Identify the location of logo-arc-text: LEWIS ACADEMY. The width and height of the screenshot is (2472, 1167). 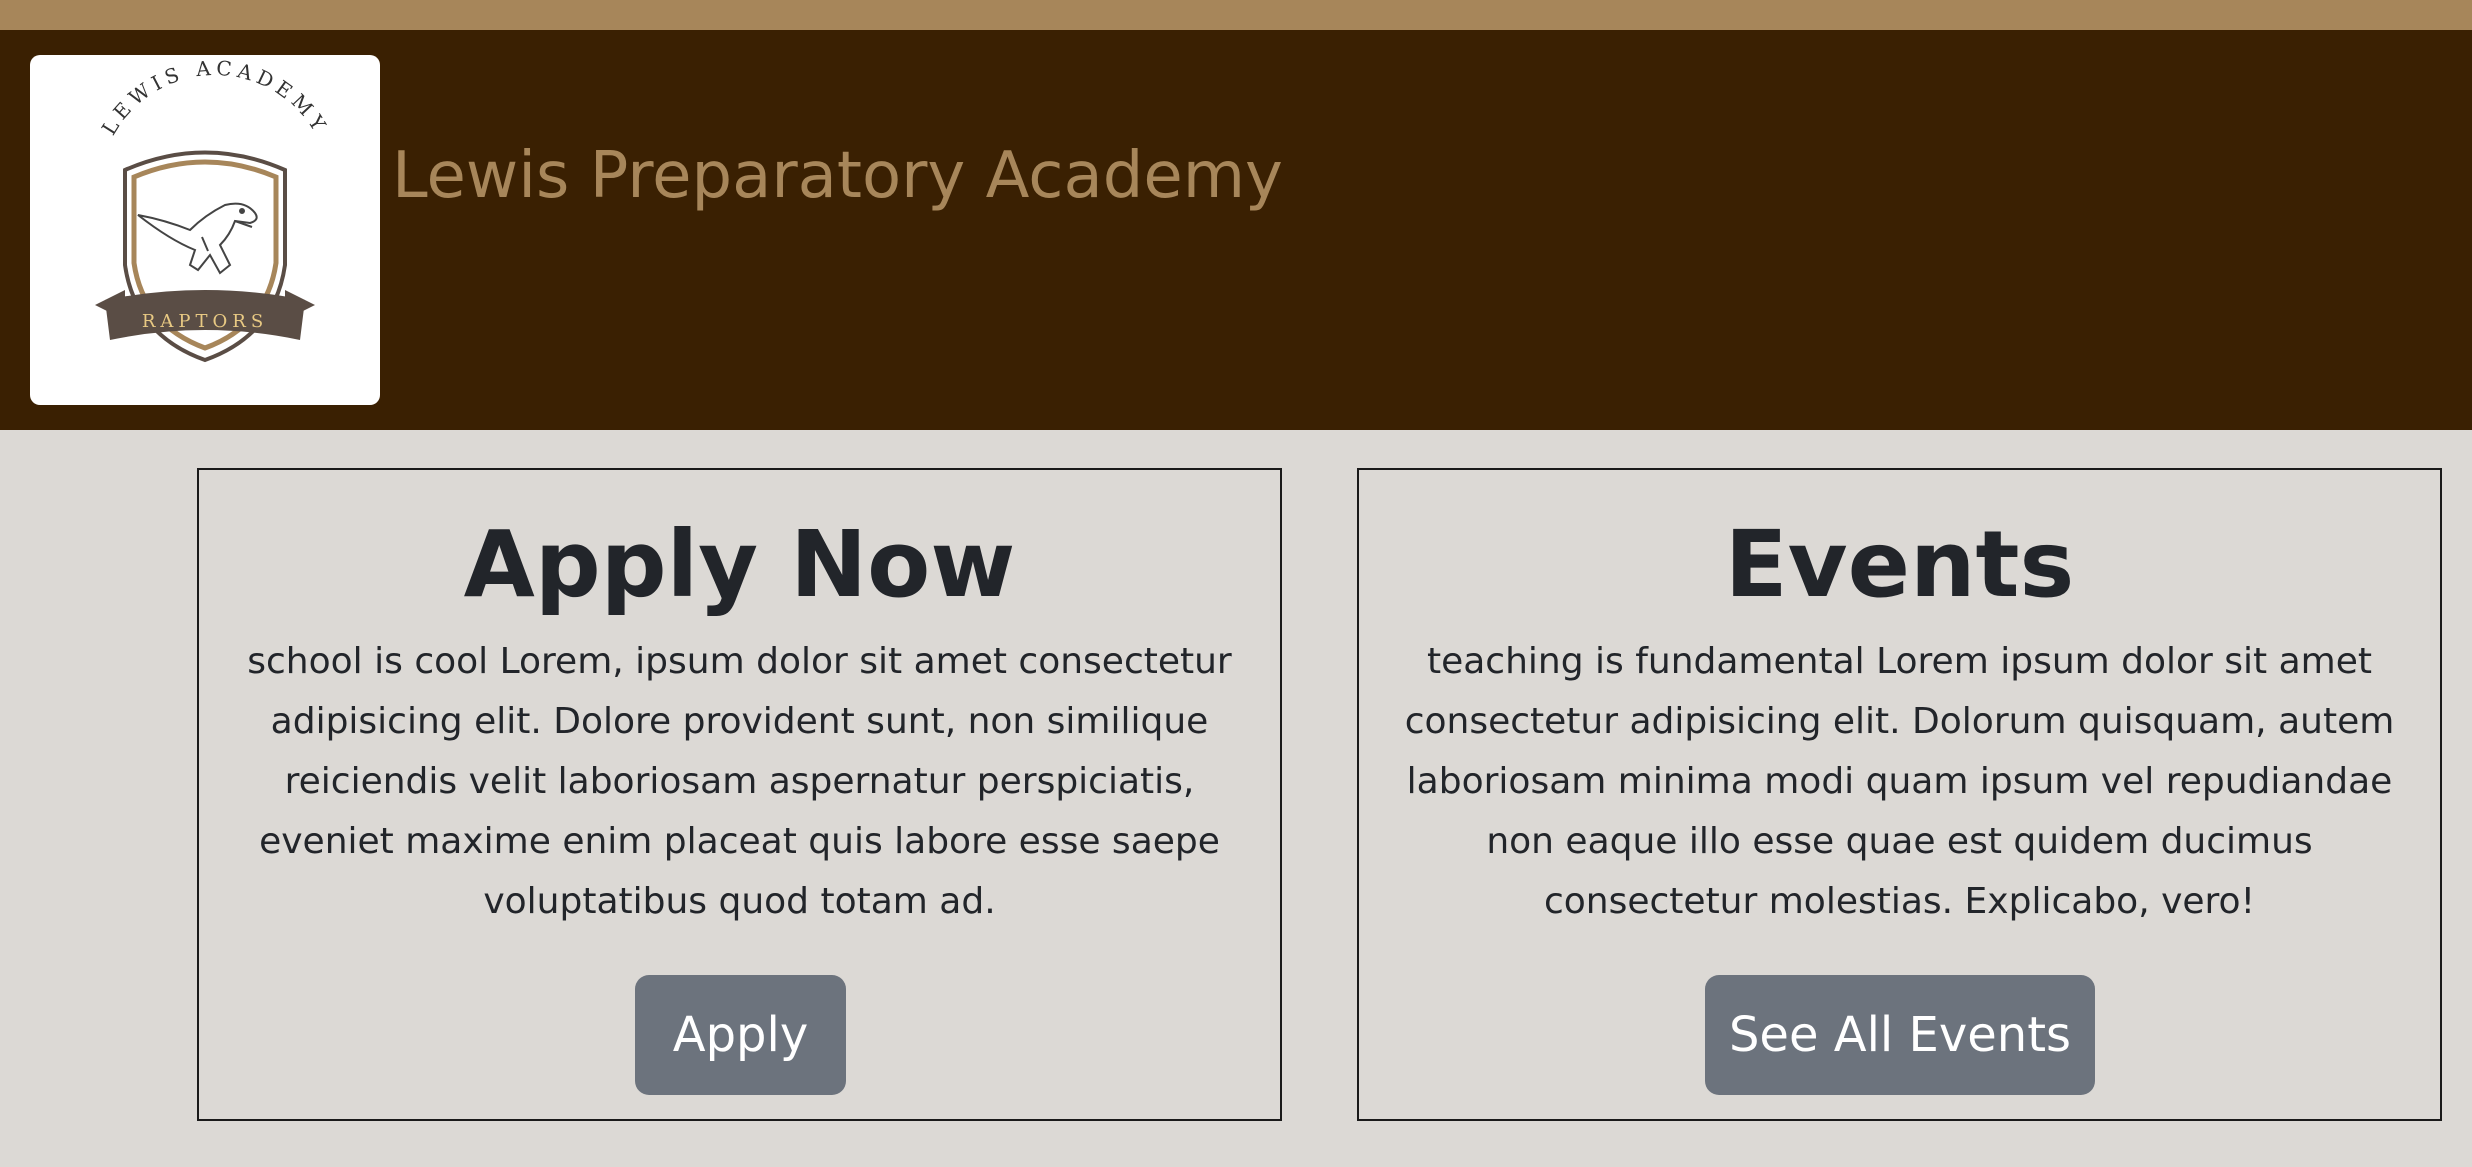
(213, 97).